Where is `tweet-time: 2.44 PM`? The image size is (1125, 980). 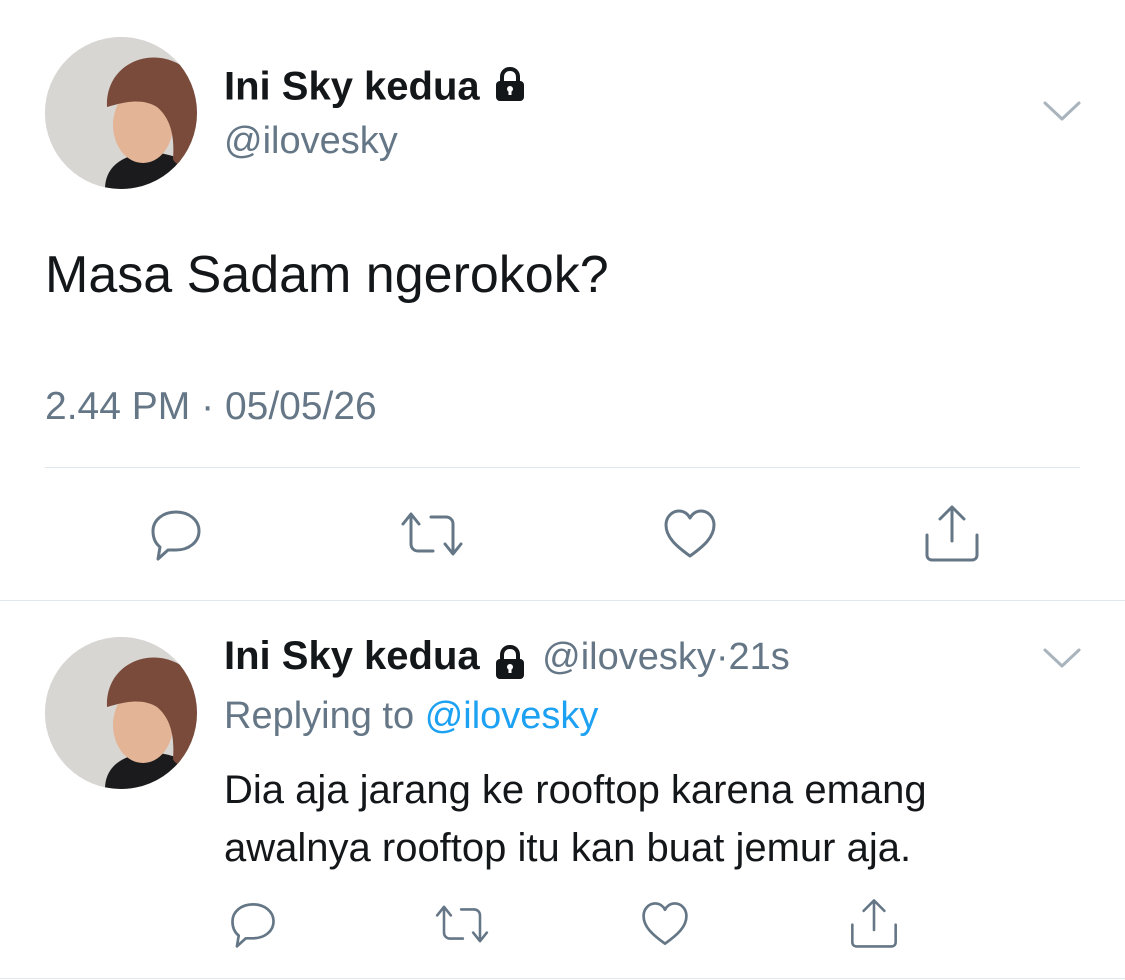 tweet-time: 2.44 PM is located at coordinates (118, 406).